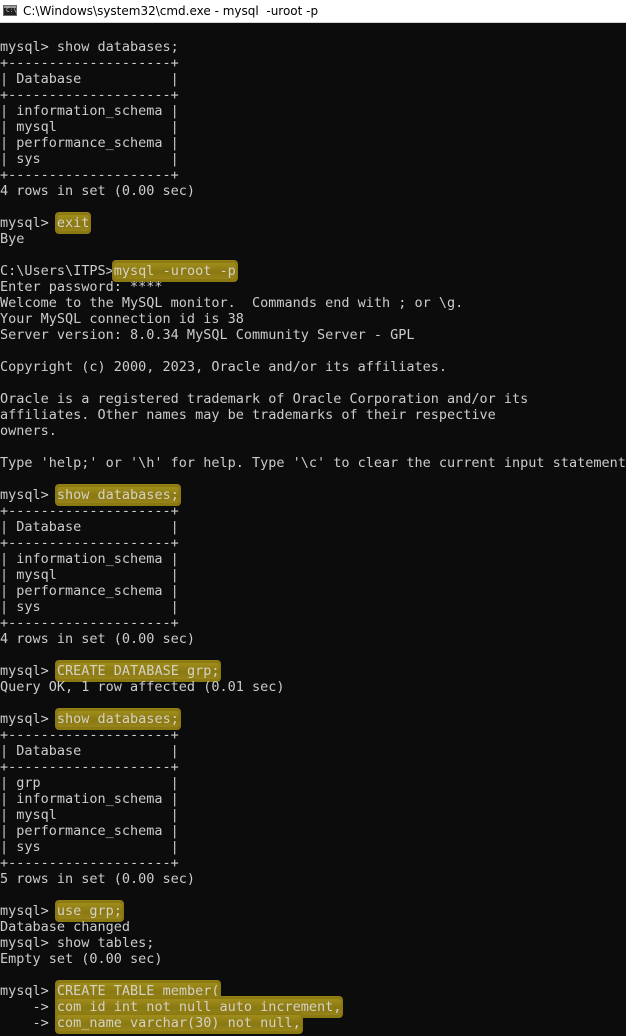 This screenshot has width=626, height=1036. I want to click on highlighted-command: use grp;, so click(89, 911).